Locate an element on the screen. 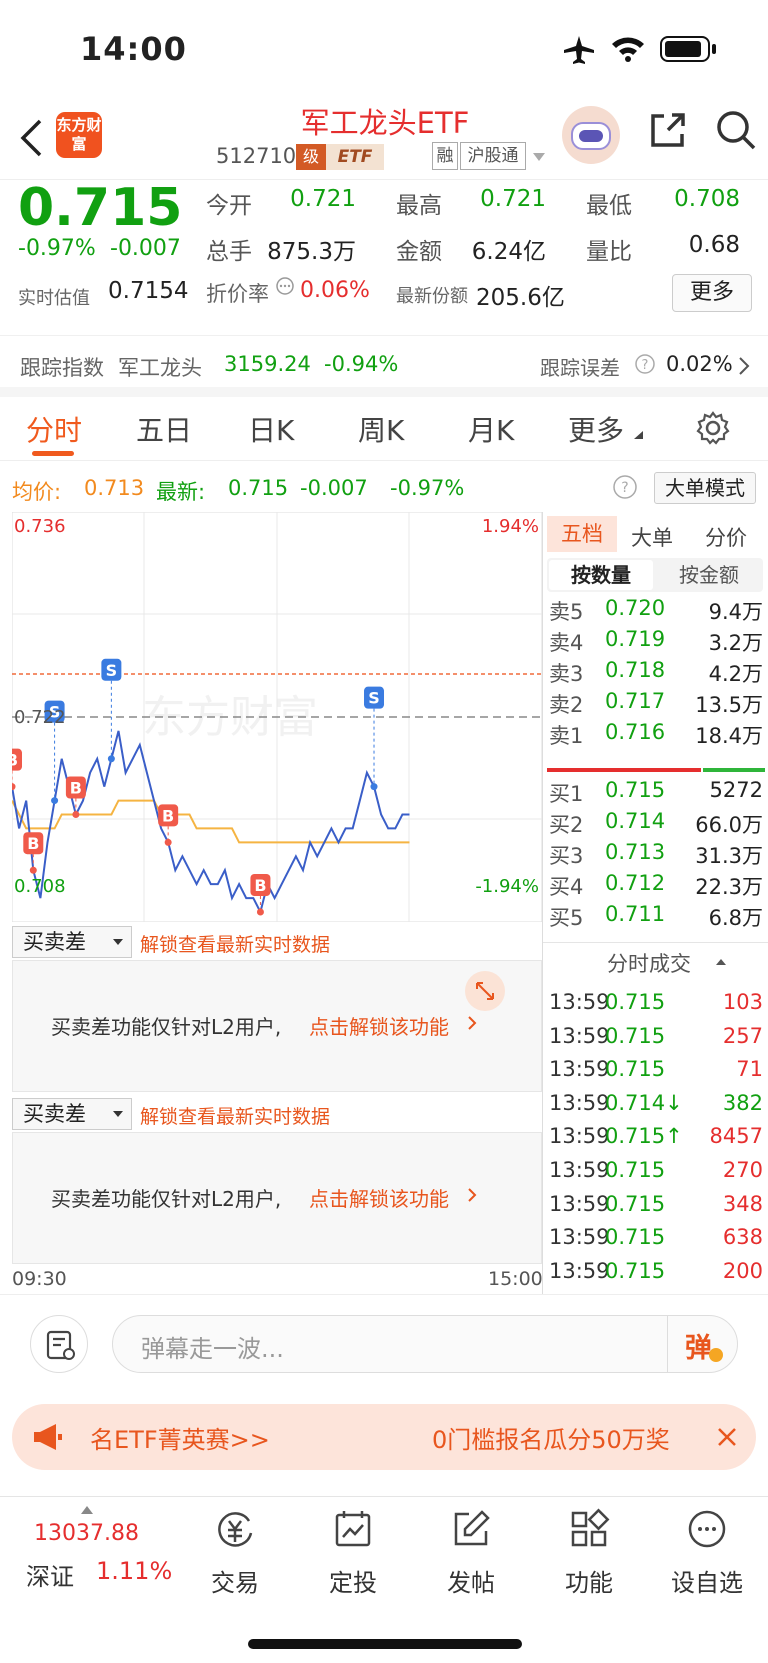 The image size is (768, 1663). order-level-row: 买5 0.711 6.8万 is located at coordinates (655, 916).